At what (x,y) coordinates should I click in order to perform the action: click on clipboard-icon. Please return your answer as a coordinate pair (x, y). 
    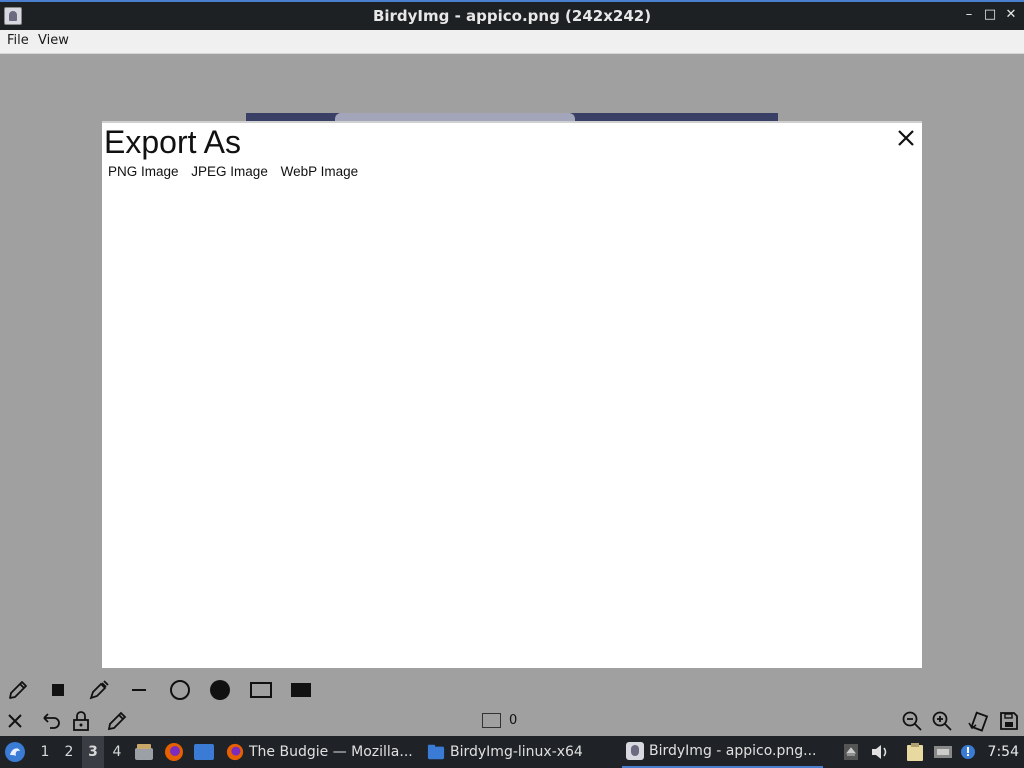
    Looking at the image, I should click on (917, 752).